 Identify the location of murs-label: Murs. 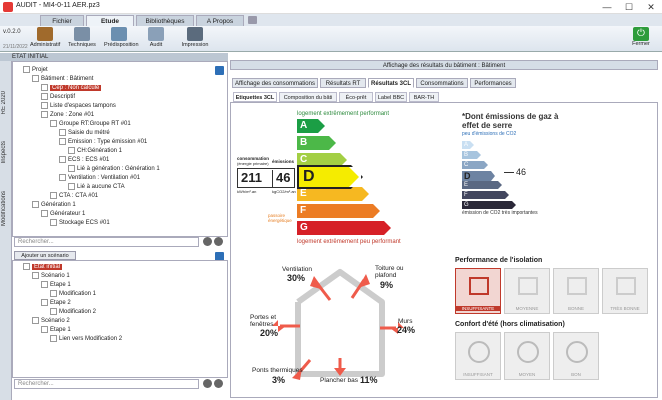
(405, 321).